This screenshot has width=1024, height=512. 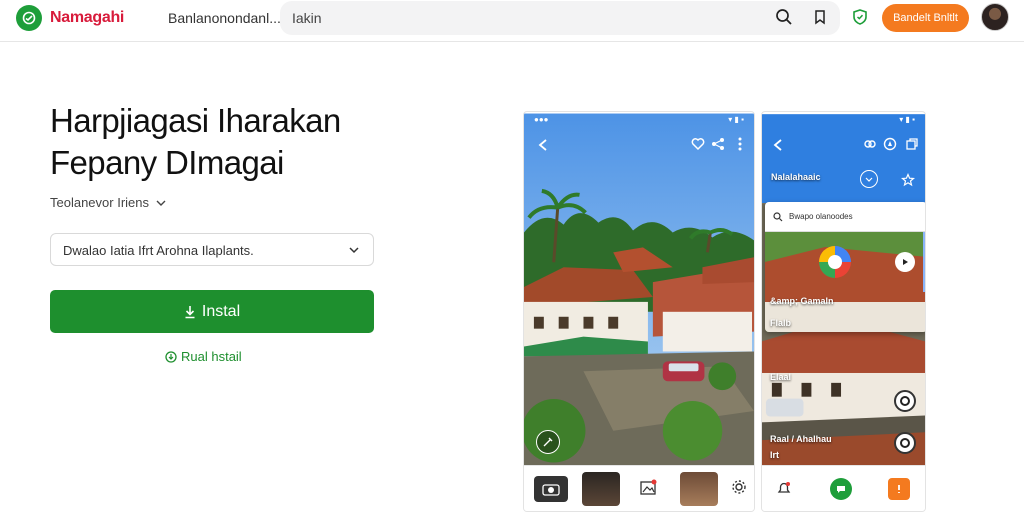 What do you see at coordinates (821, 216) in the screenshot?
I see `overlay-search-text: Bwapo olanoodes` at bounding box center [821, 216].